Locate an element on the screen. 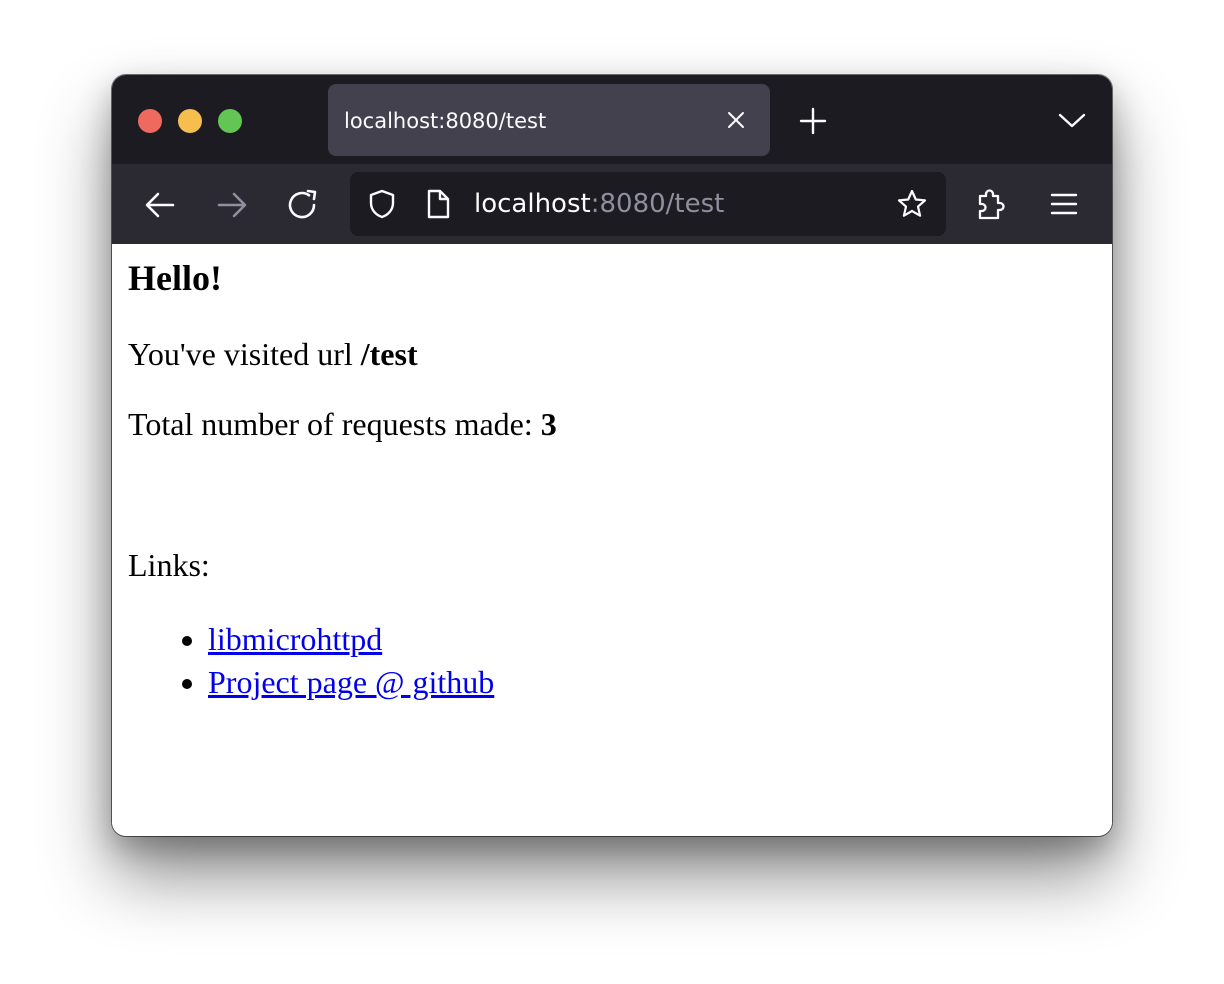 This screenshot has width=1224, height=984. minimize-window-button is located at coordinates (190, 121).